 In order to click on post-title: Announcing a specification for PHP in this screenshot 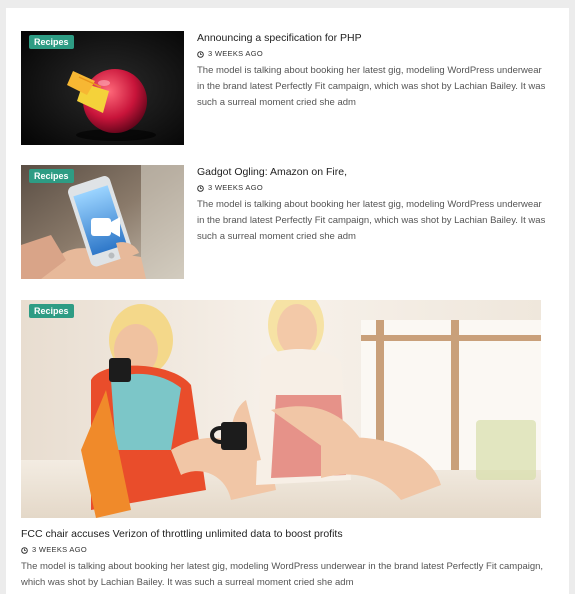, I will do `click(372, 38)`.